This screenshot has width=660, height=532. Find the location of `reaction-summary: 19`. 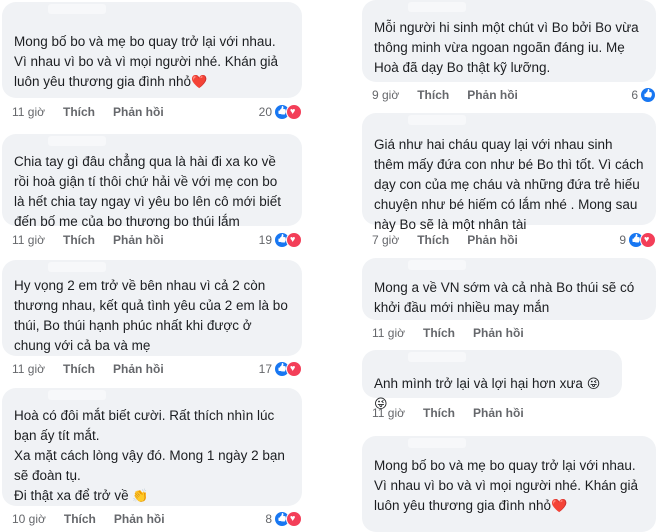

reaction-summary: 19 is located at coordinates (280, 240).